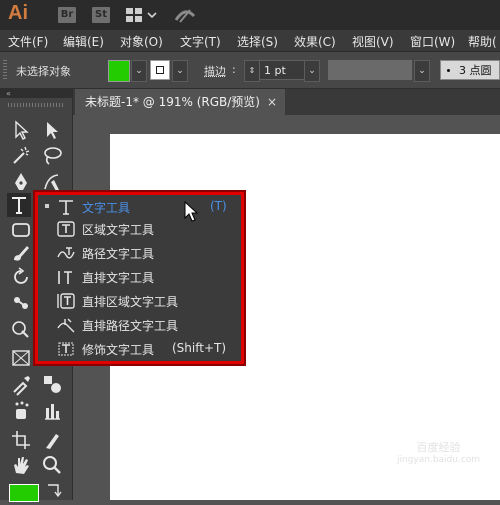 The height and width of the screenshot is (505, 500). Describe the element at coordinates (47, 206) in the screenshot. I see `current-tool-bullet` at that location.